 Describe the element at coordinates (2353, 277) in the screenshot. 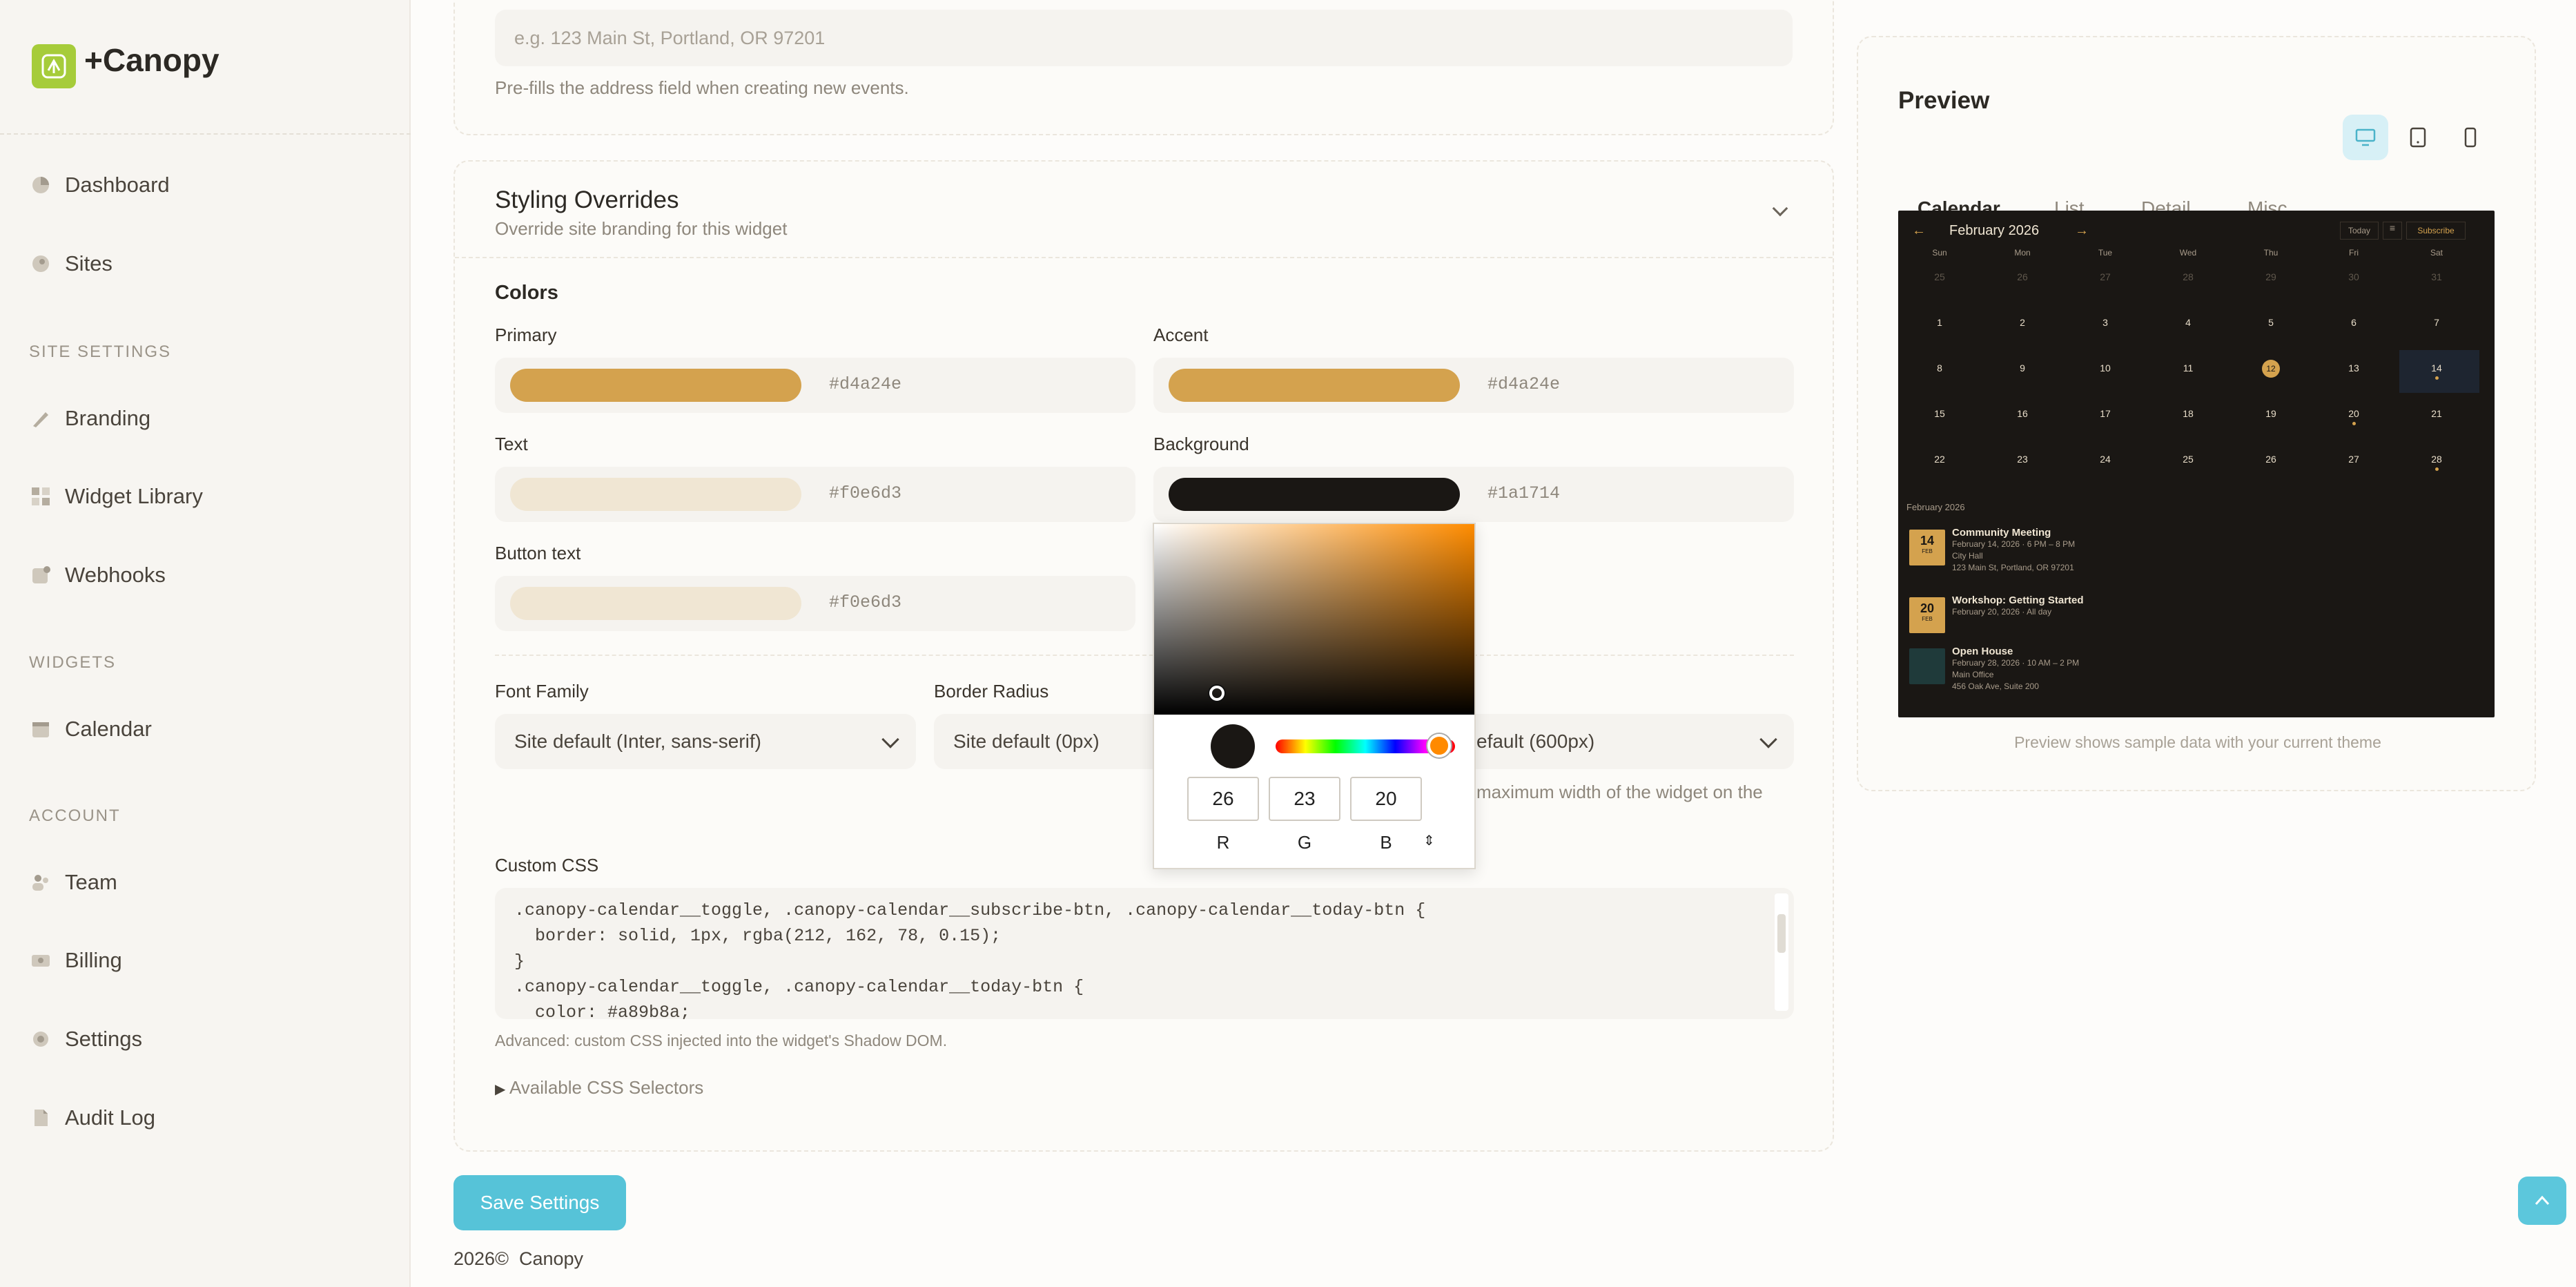

I see `calendar-day: 30` at that location.